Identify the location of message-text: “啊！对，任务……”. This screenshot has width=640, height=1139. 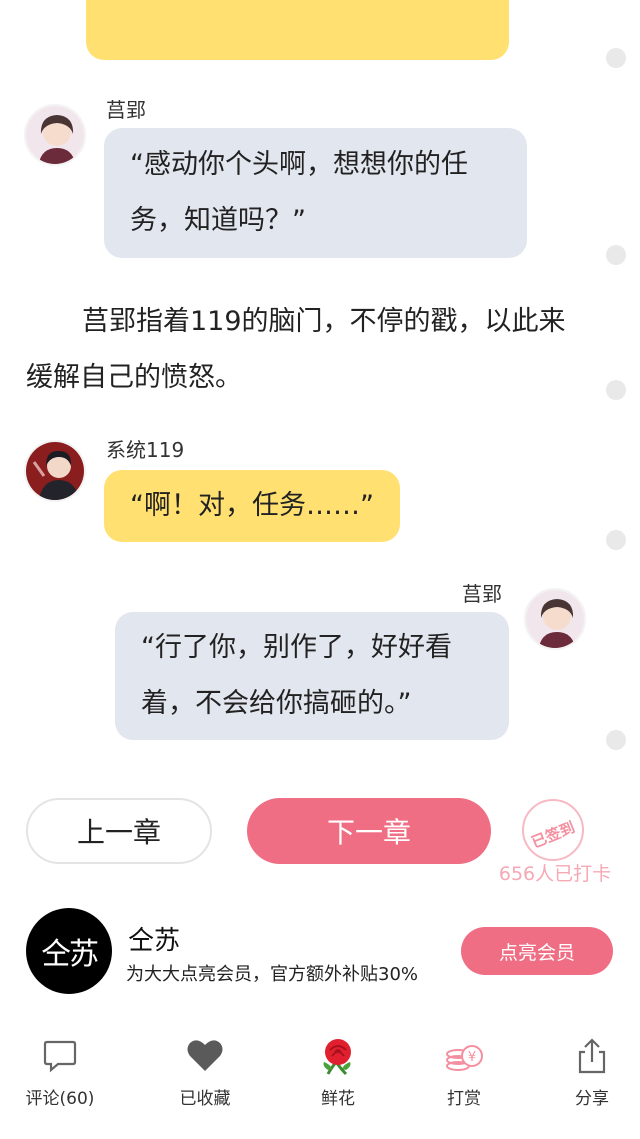
(252, 505).